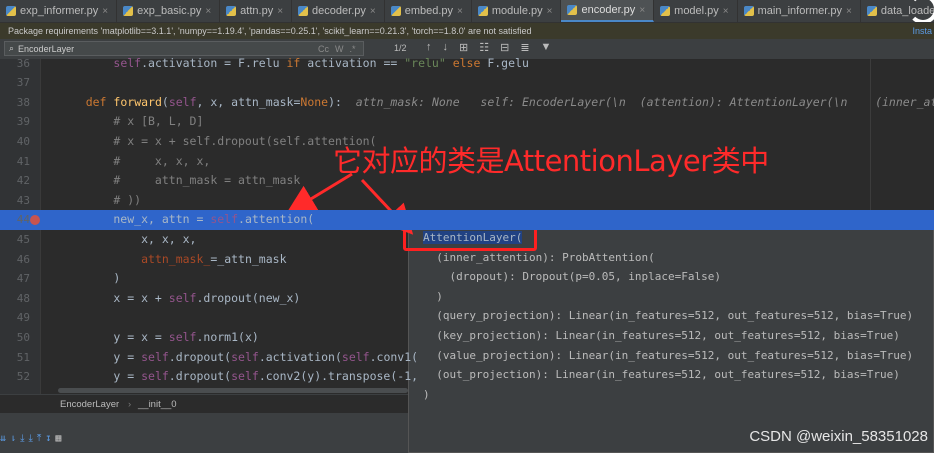 Image resolution: width=934 pixels, height=453 pixels. Describe the element at coordinates (158, 336) in the screenshot. I see `code-text: y = x = self.norm1(x)` at that location.